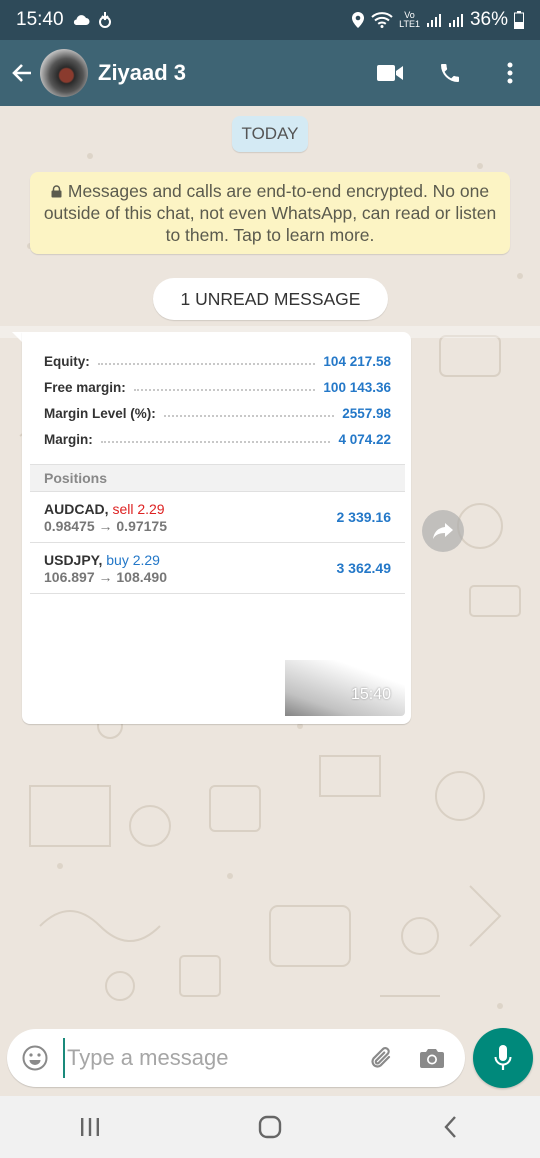 Image resolution: width=540 pixels, height=1158 pixels. I want to click on cloud-icon, so click(81, 20).